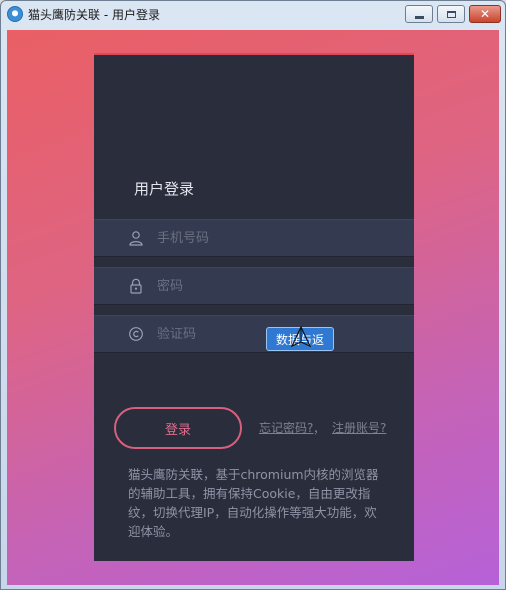 The height and width of the screenshot is (590, 506). I want to click on minimize-icon, so click(419, 17).